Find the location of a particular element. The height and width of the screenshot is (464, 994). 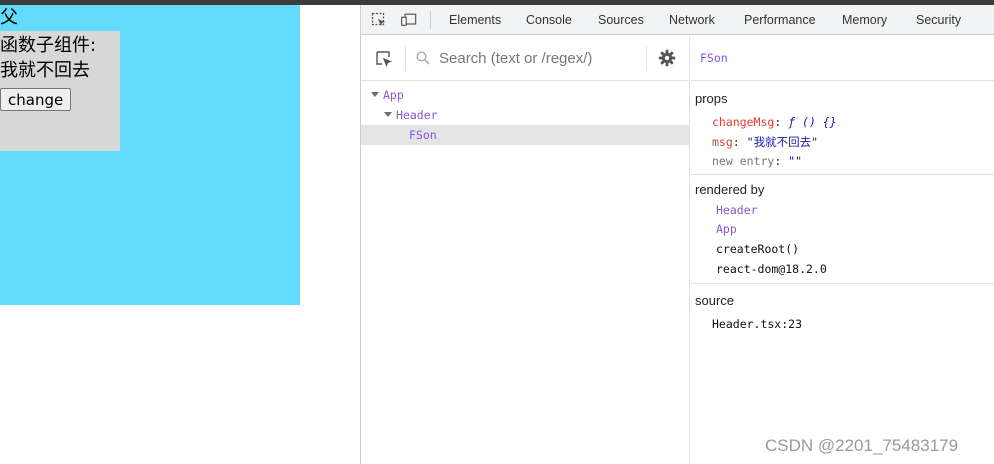

parent-label: 父 is located at coordinates (9, 17).